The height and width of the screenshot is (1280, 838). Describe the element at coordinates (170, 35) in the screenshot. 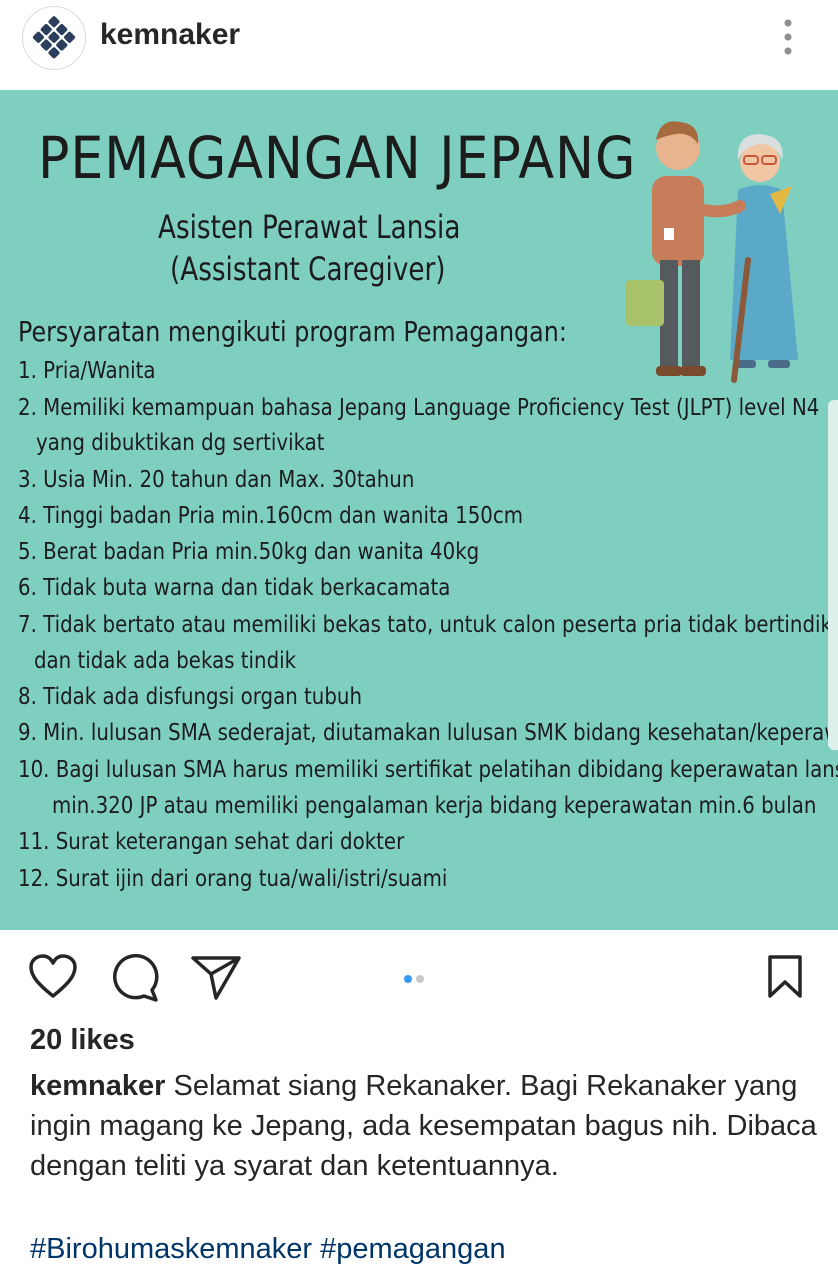

I see `header-username: kemnaker` at that location.